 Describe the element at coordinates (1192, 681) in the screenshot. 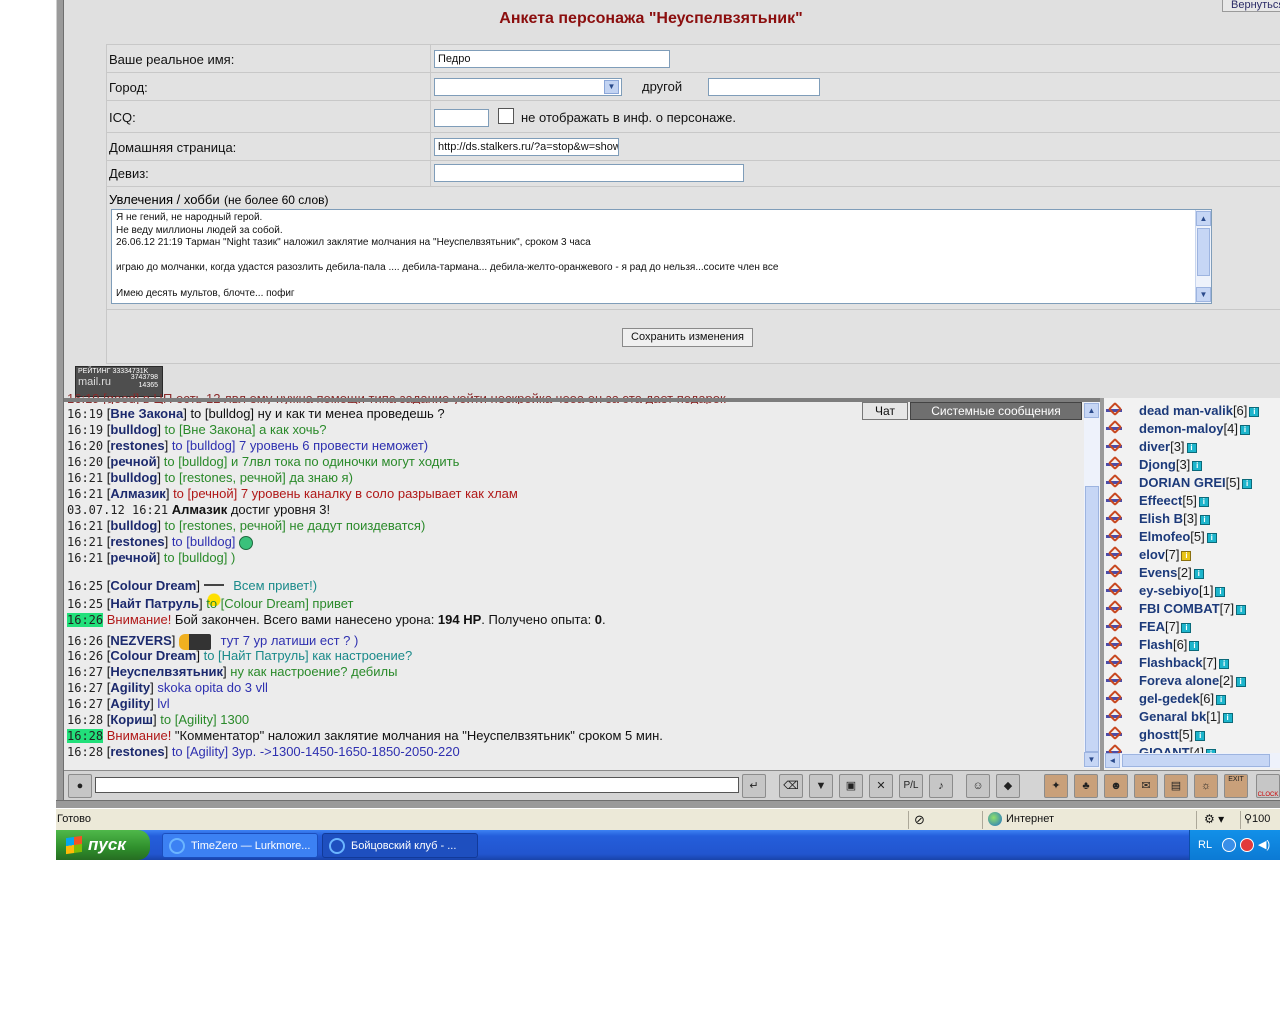

I see `user-name: Foreva alone[2] i` at that location.